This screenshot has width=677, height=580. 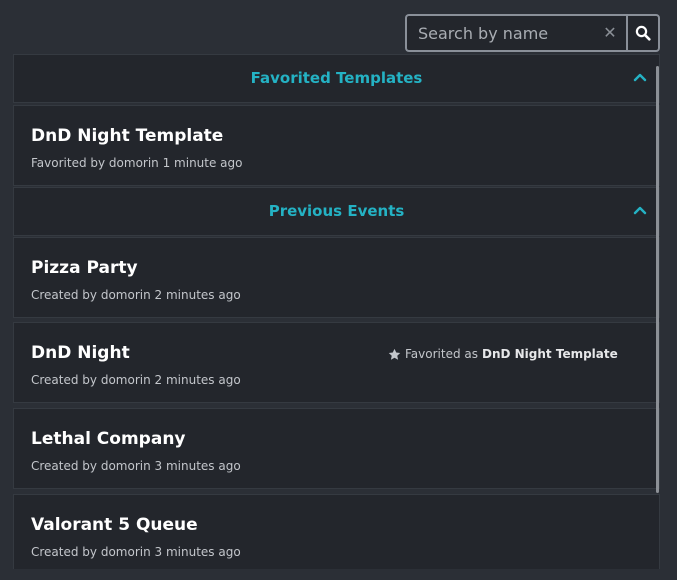 What do you see at coordinates (114, 525) in the screenshot?
I see `item-title: Valorant 5 Queue` at bounding box center [114, 525].